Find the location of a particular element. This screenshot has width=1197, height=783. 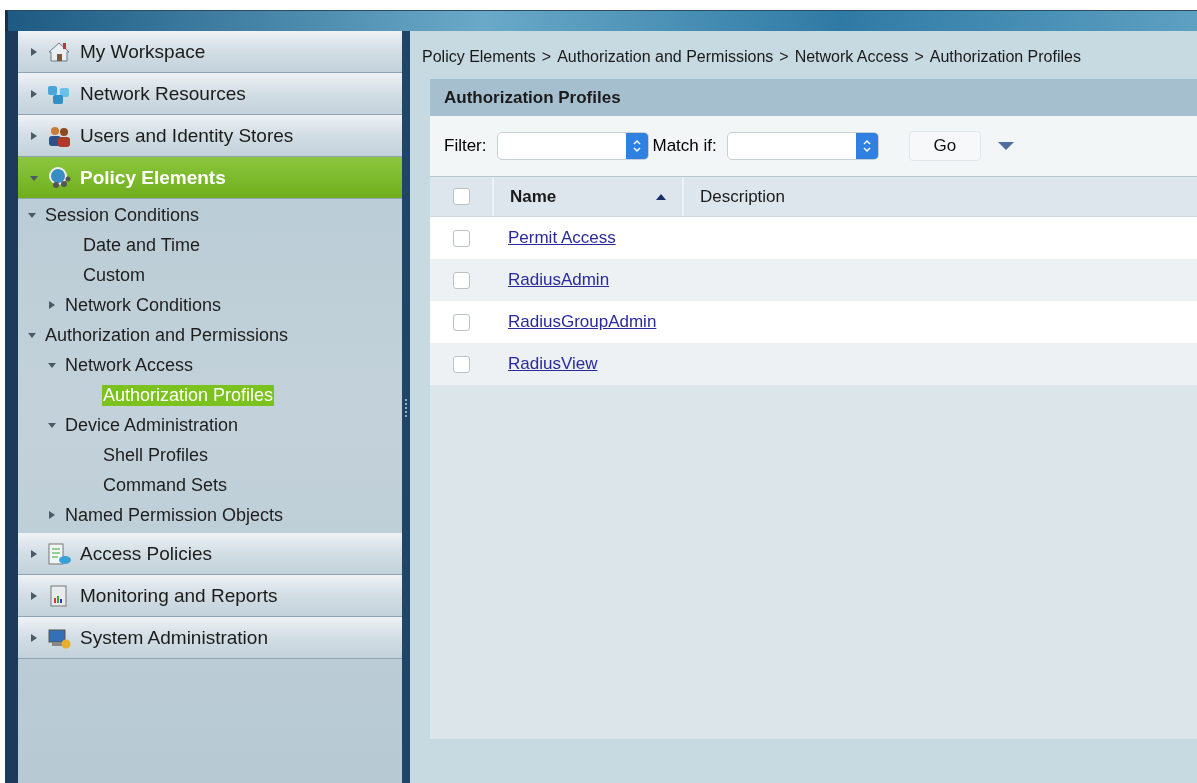

filter-label: Filter: is located at coordinates (465, 146).